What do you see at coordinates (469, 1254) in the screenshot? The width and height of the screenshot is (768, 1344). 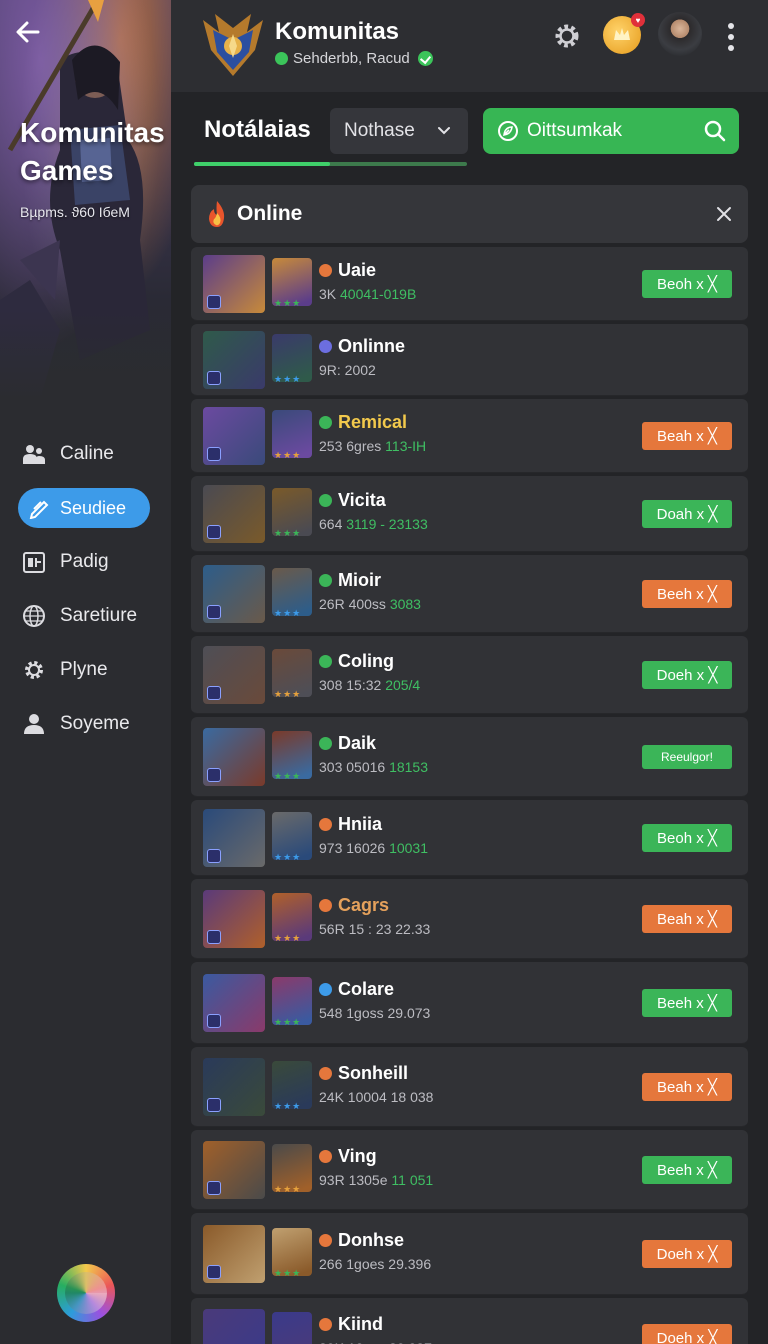 I see `list-item: ★★★ Donhse 266 1goes 29.396 Doeh x ╳` at bounding box center [469, 1254].